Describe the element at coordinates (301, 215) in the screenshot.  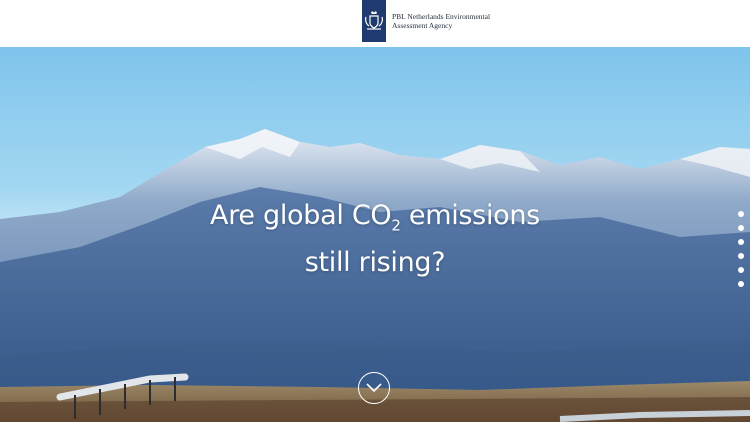
I see `headline-text-part1: Are global CO` at that location.